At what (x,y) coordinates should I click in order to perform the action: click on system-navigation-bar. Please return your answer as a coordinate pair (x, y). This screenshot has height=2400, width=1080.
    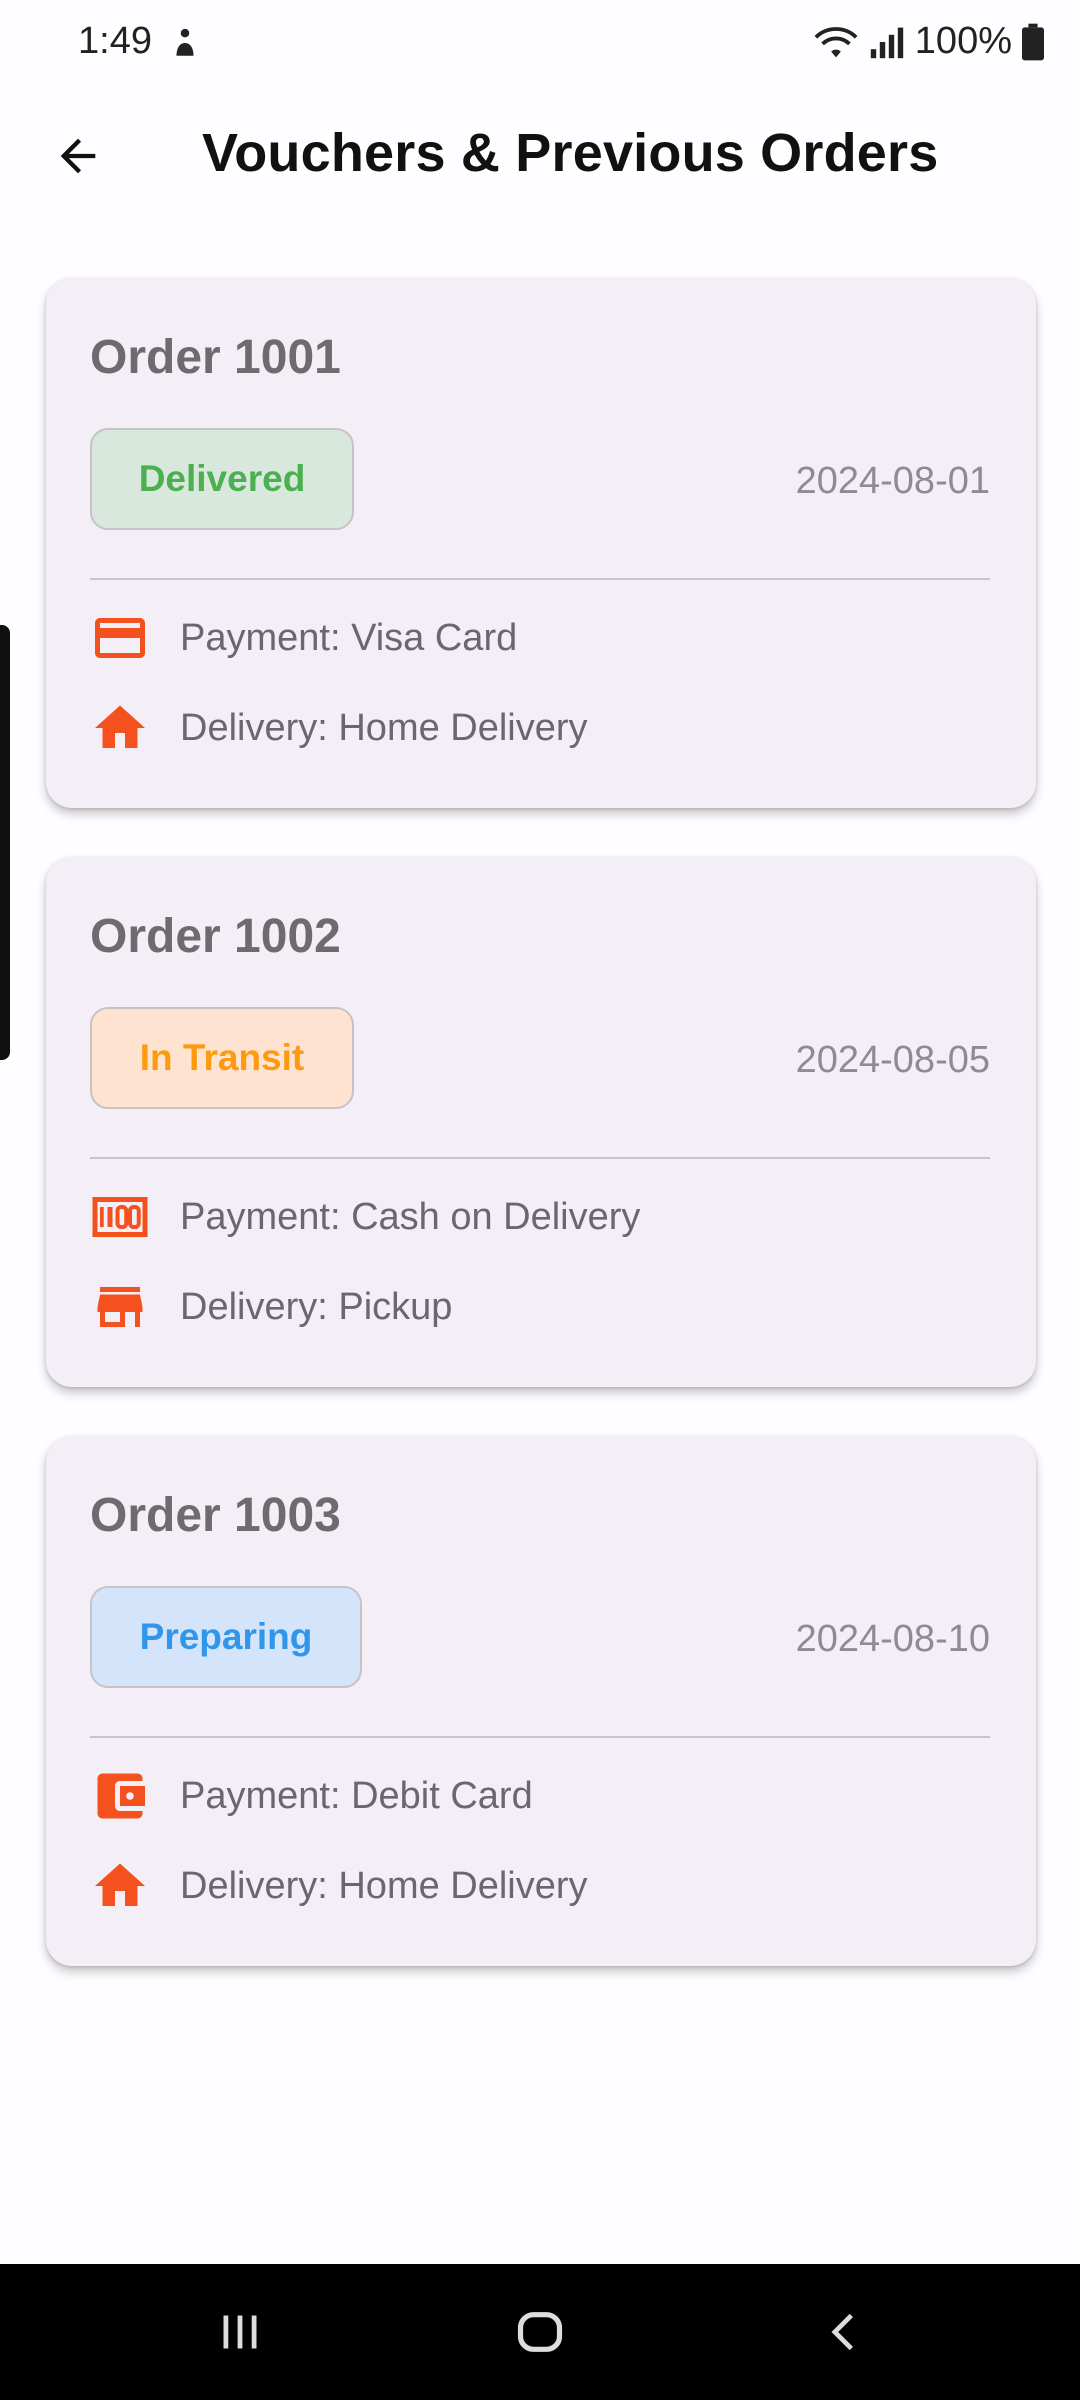
    Looking at the image, I should click on (540, 2332).